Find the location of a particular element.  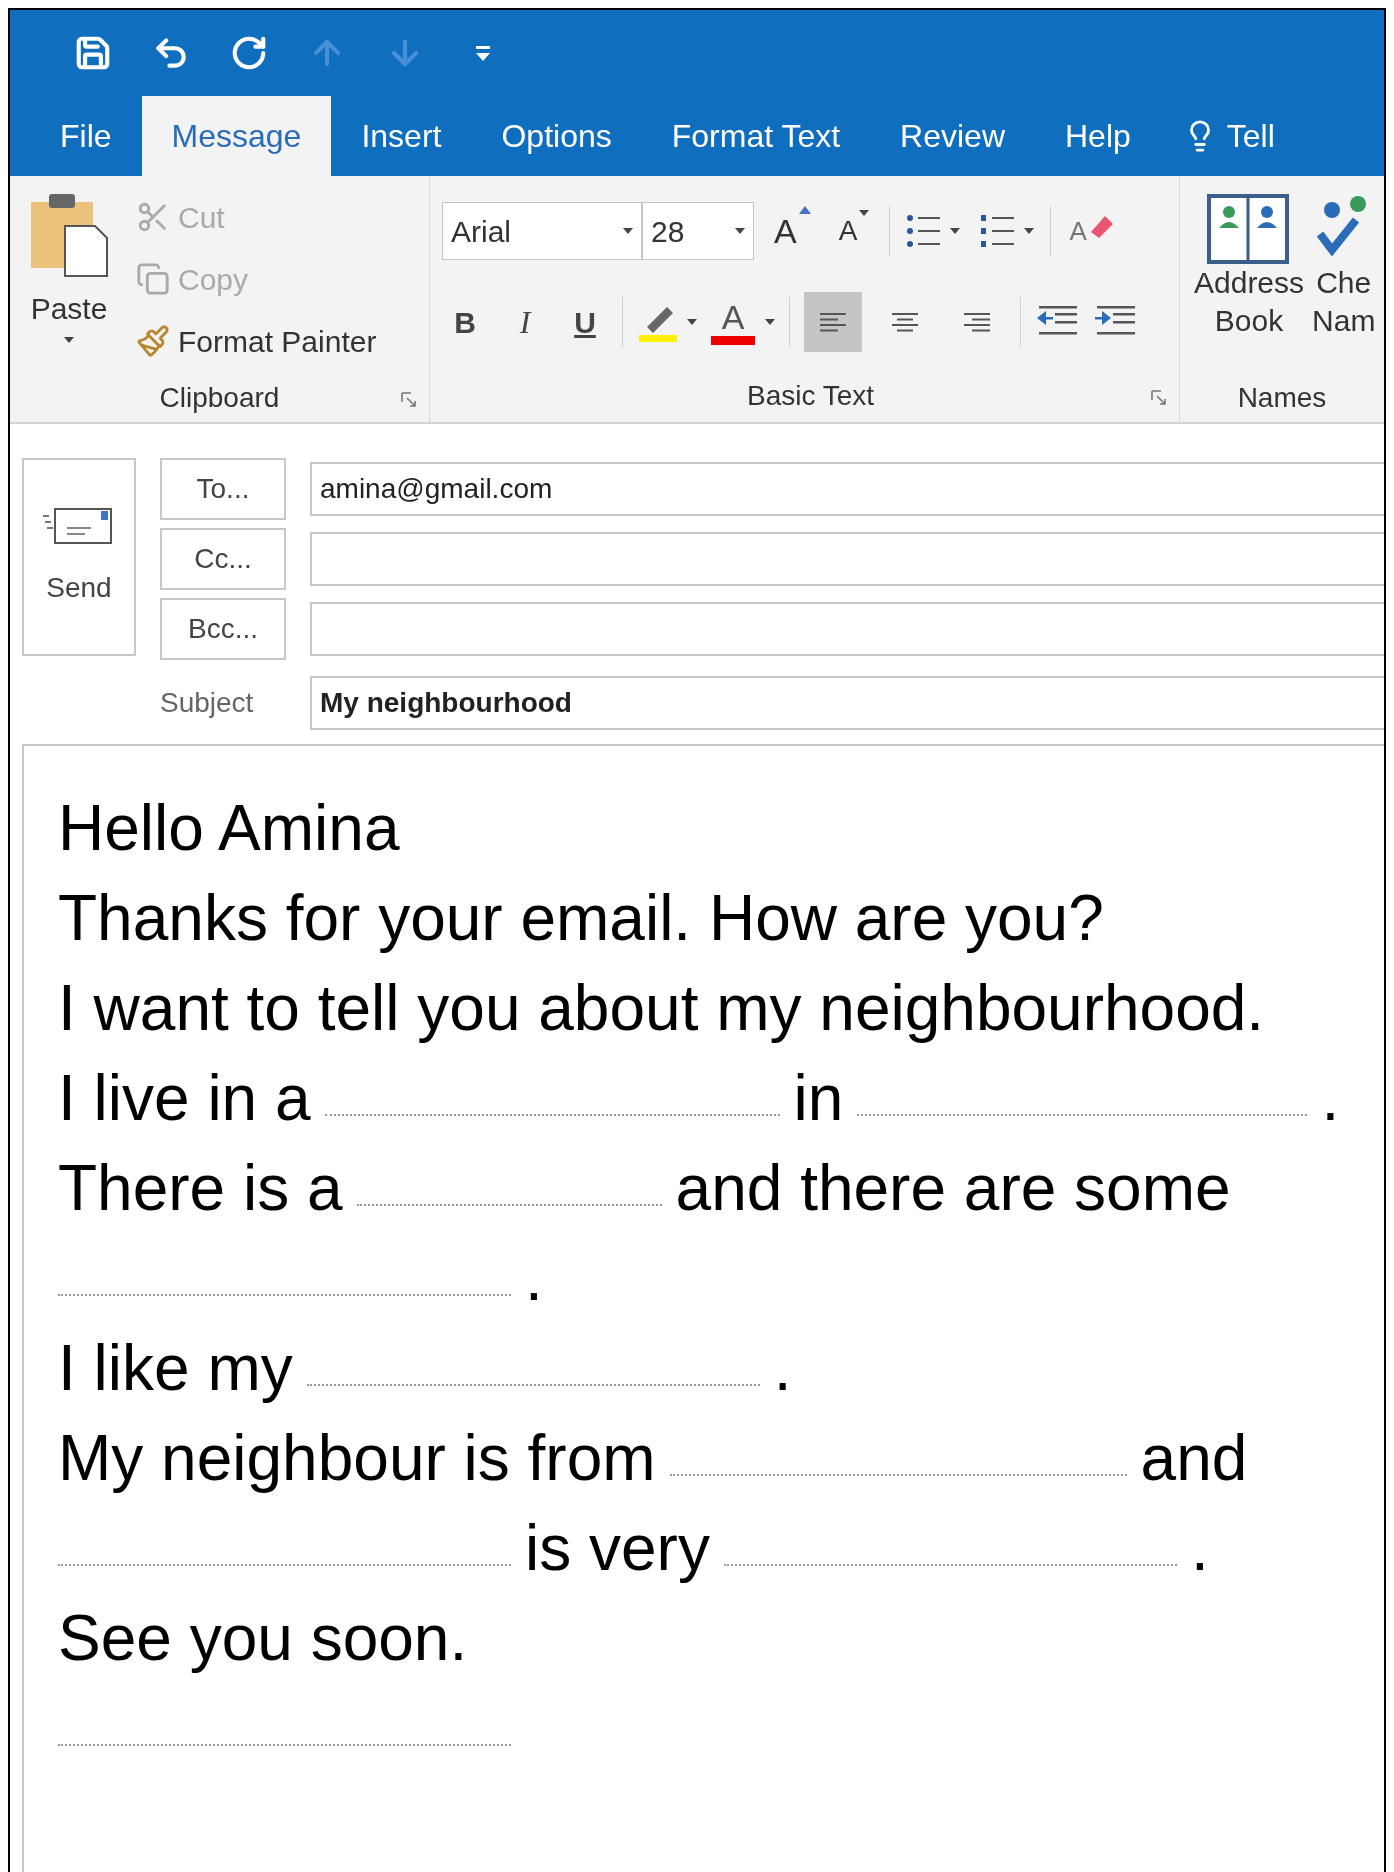

paste-button: Paste is located at coordinates (69, 282).